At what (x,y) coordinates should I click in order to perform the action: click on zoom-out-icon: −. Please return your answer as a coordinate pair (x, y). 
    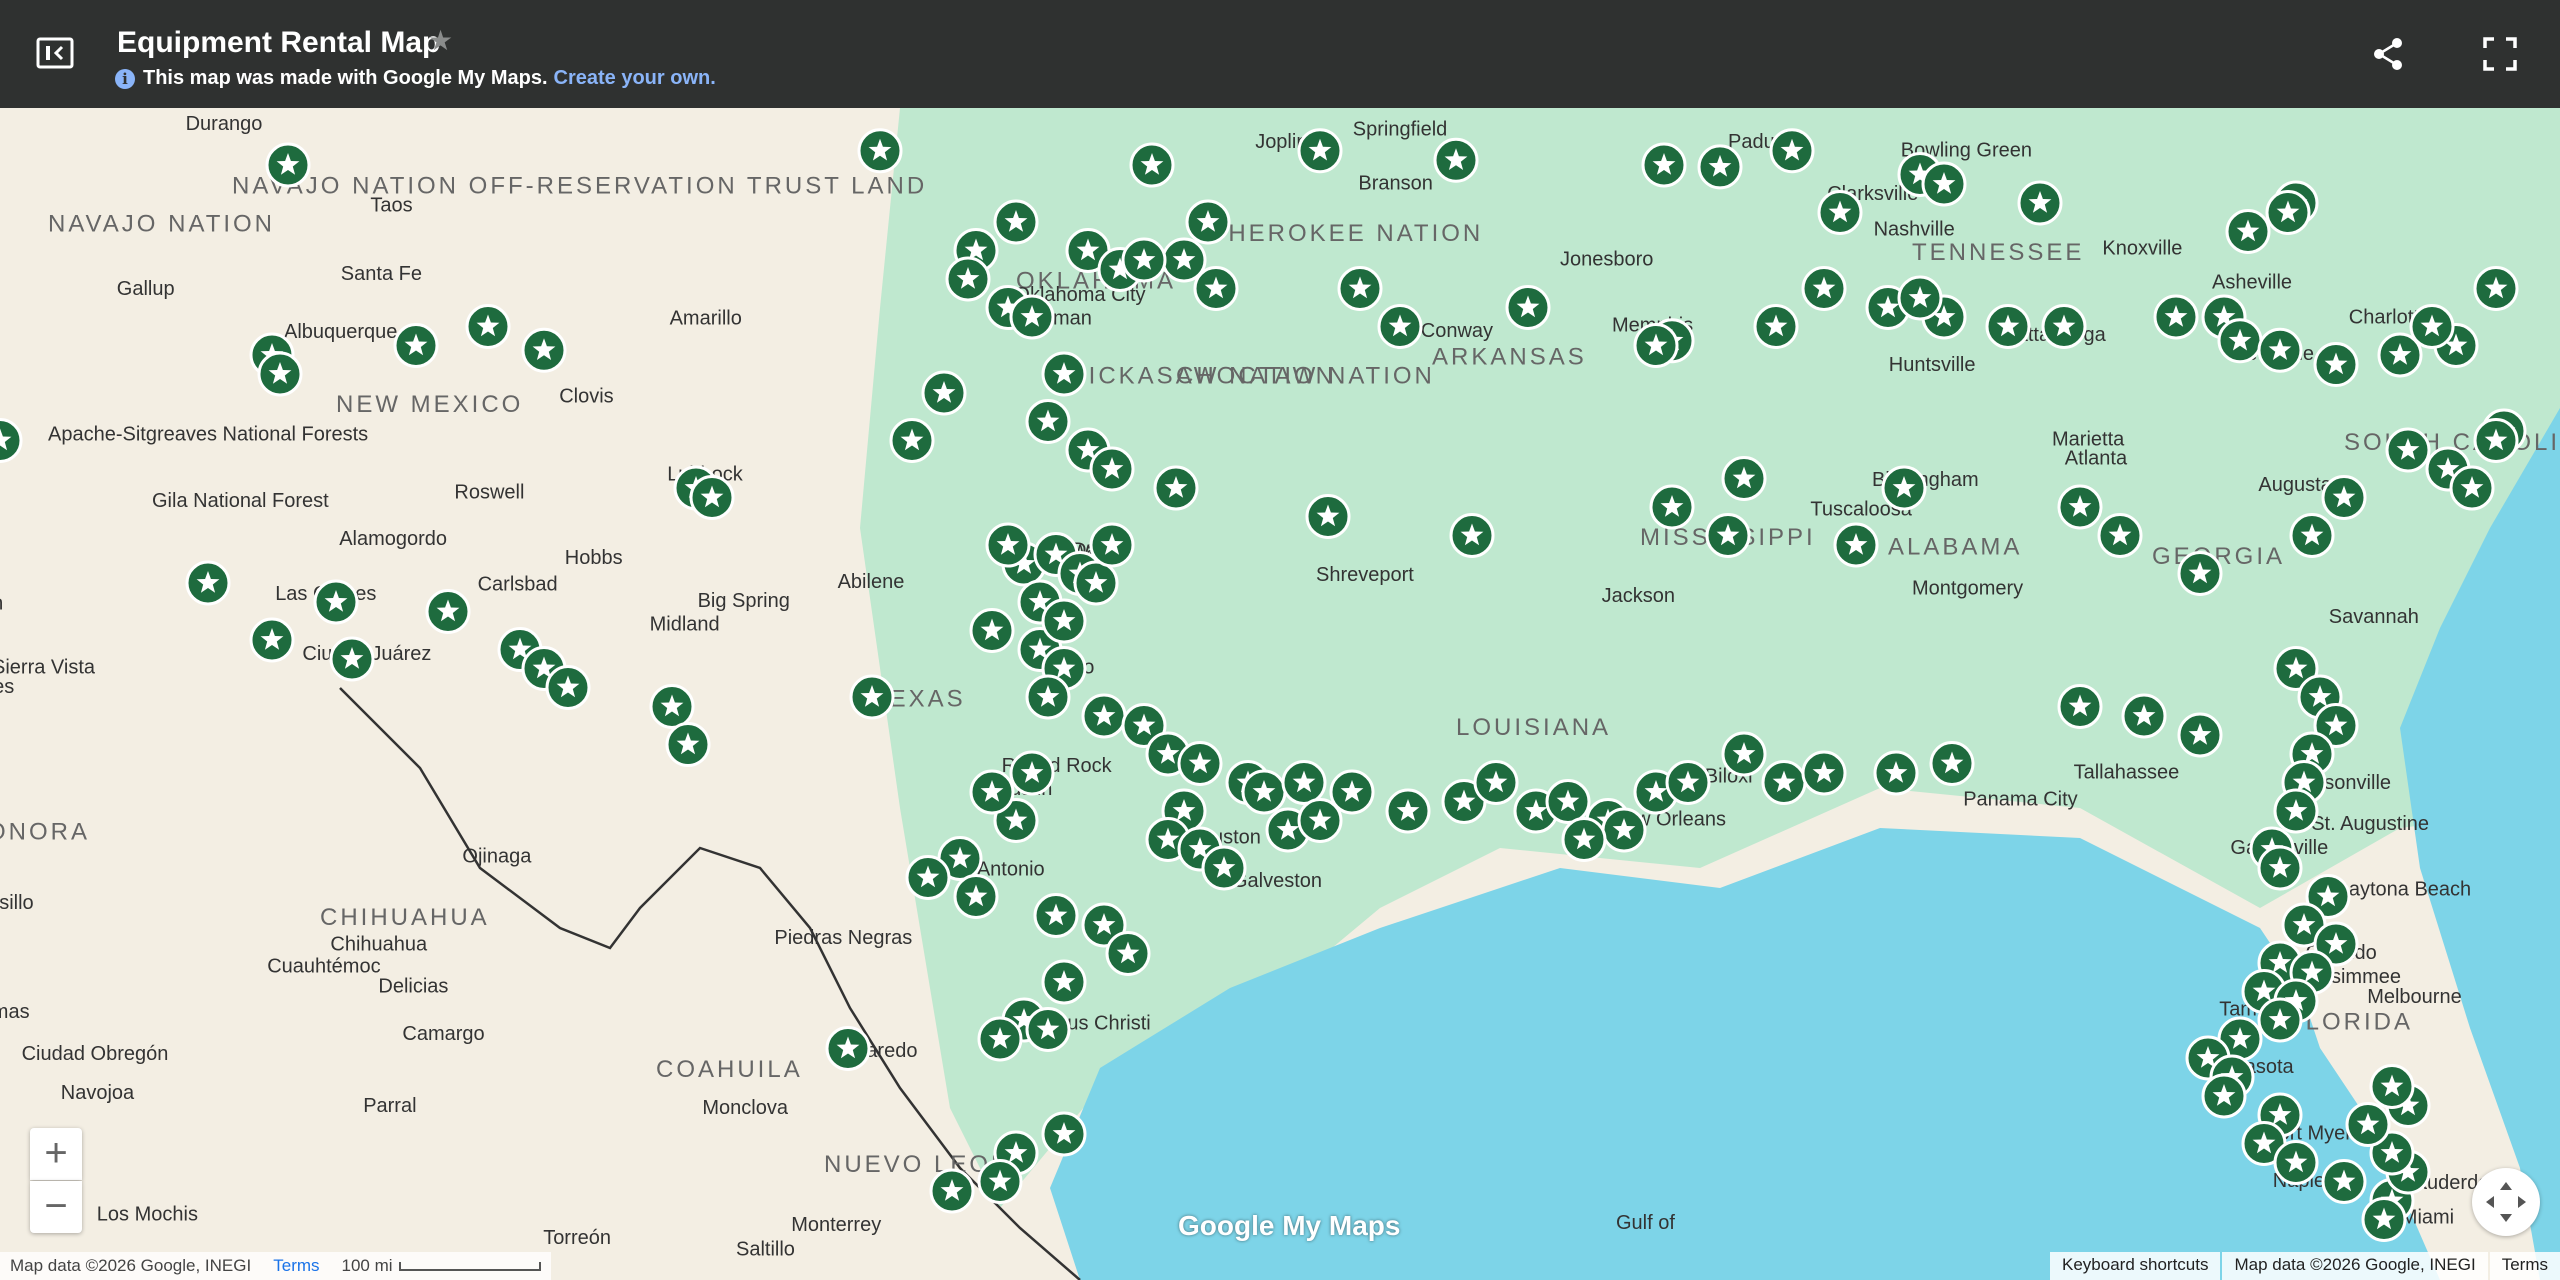
    Looking at the image, I should click on (56, 1207).